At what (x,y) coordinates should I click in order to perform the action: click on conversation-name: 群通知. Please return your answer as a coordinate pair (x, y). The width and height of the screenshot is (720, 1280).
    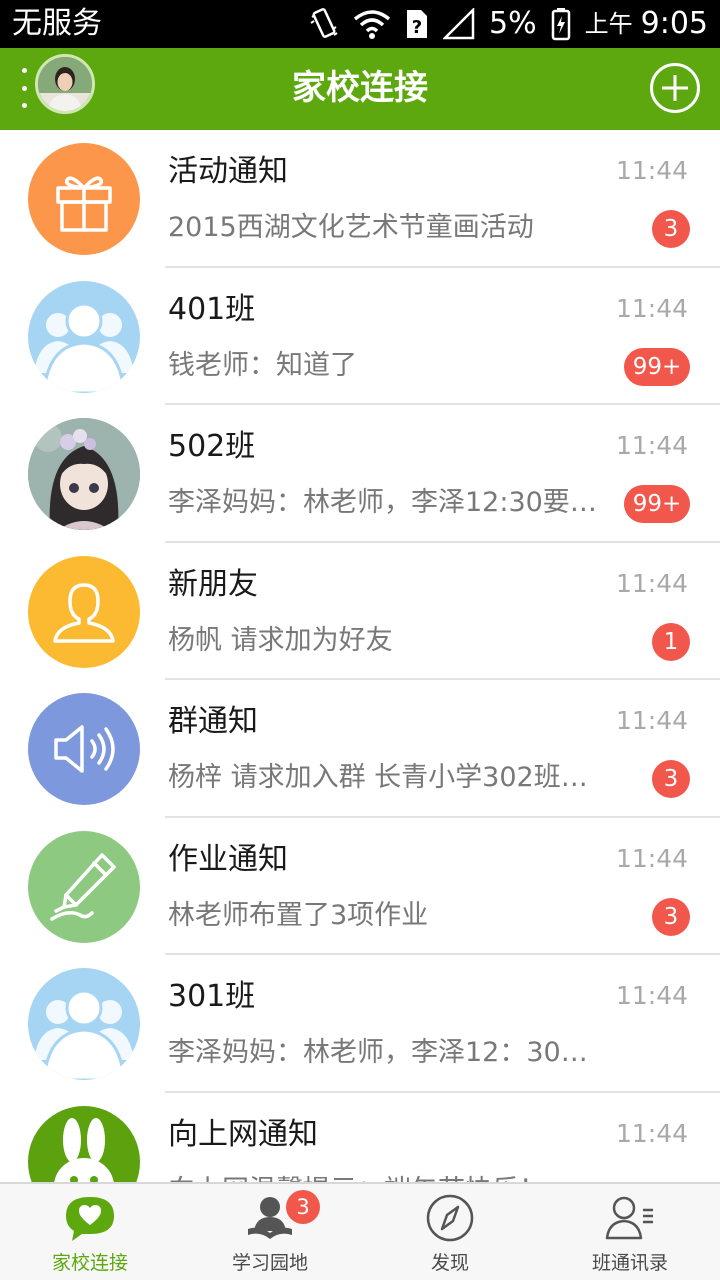
    Looking at the image, I should click on (213, 721).